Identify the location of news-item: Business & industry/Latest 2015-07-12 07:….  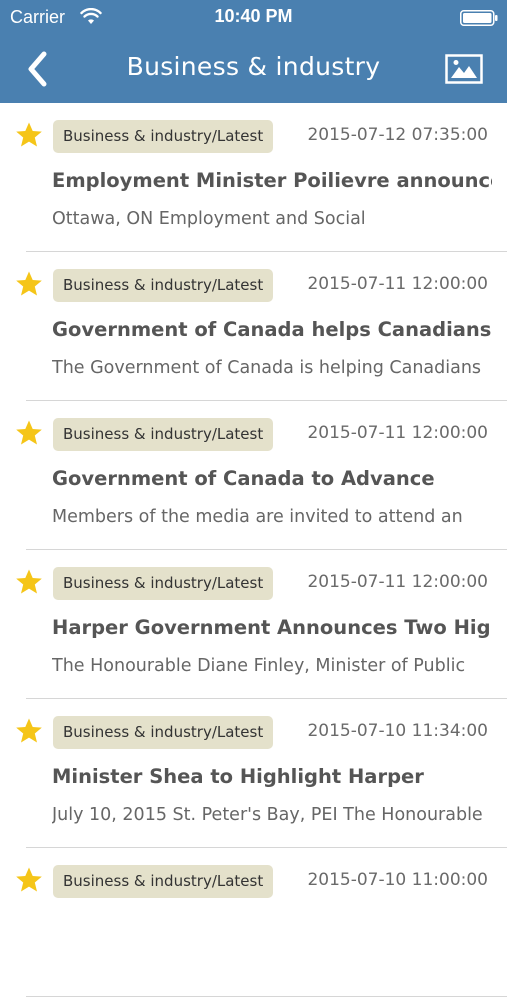
(253, 177).